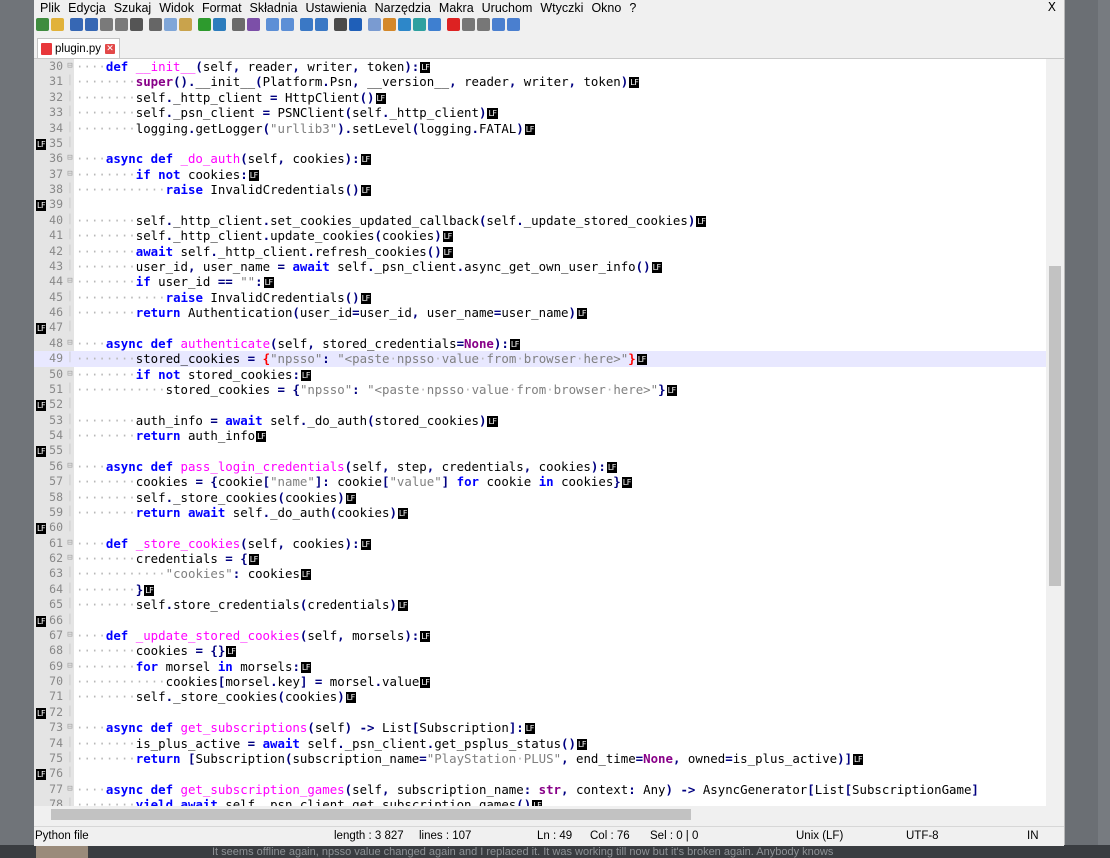 This screenshot has height=858, width=1110. I want to click on menu-widok: Widok, so click(176, 8).